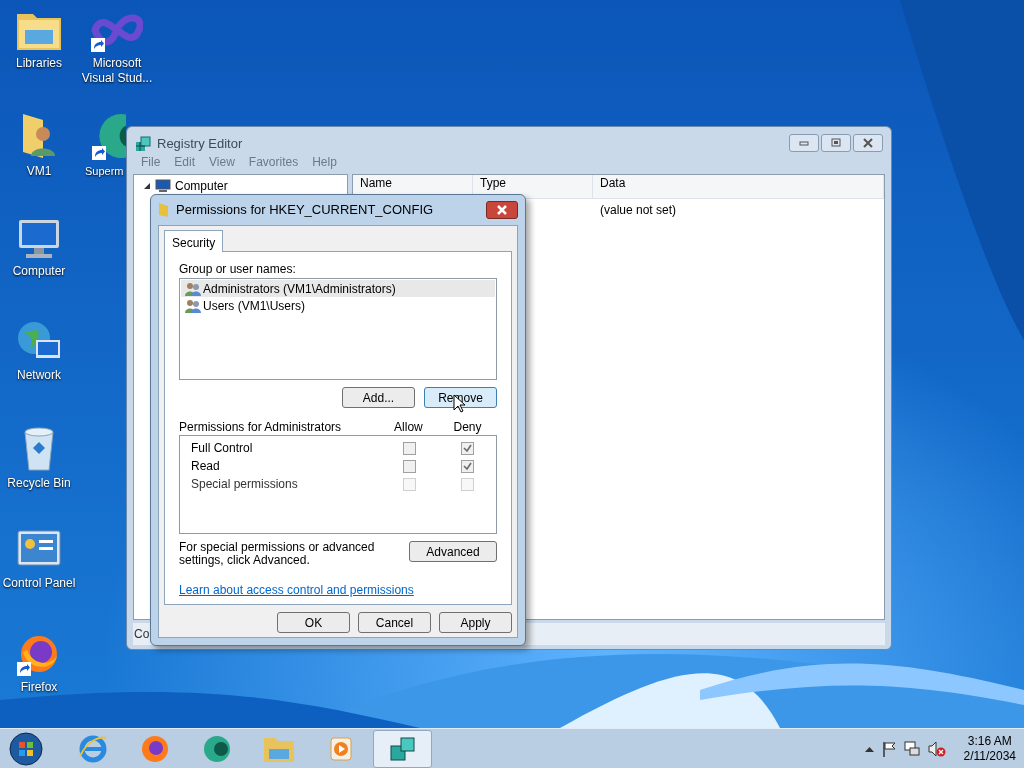 The width and height of the screenshot is (1024, 768). I want to click on dialog-button: Cancel, so click(394, 622).